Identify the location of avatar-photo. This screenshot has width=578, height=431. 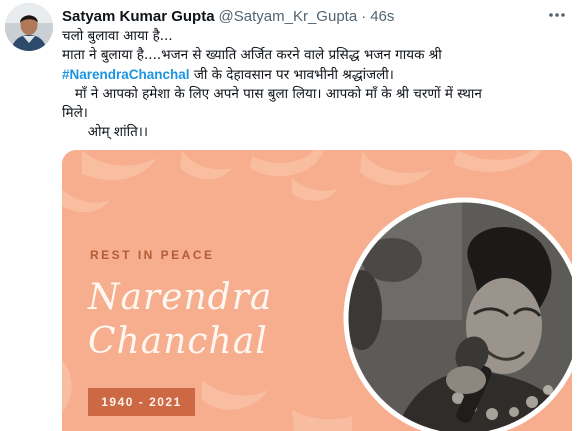
(29, 27).